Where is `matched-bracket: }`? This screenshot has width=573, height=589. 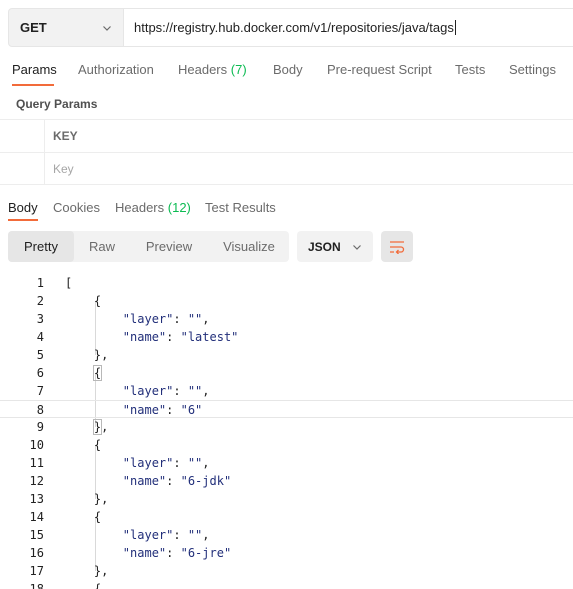
matched-bracket: } is located at coordinates (97, 427).